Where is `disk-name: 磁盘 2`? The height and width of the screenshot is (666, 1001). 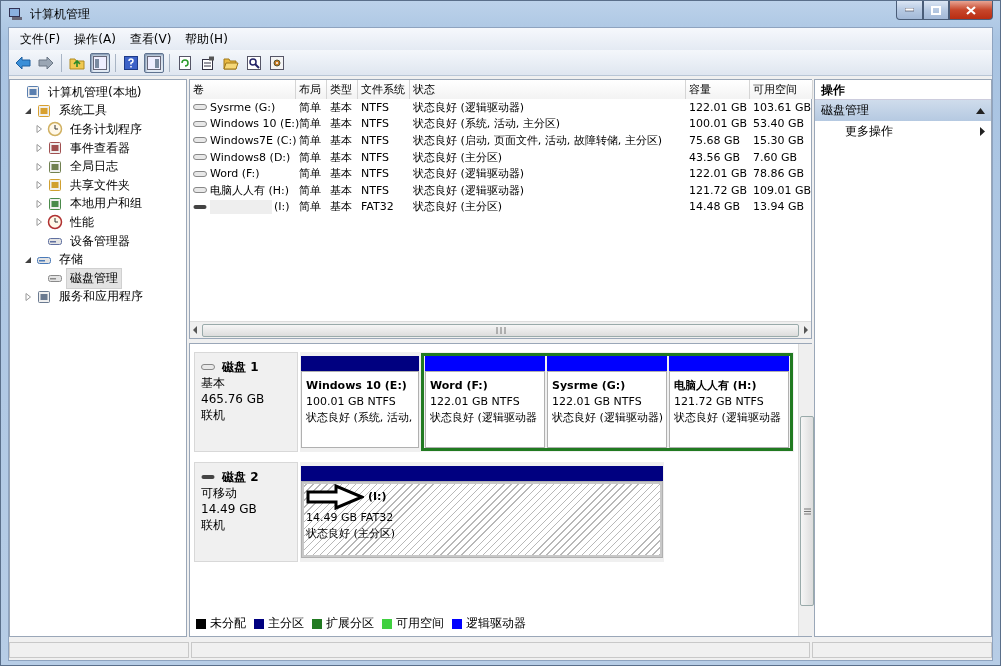 disk-name: 磁盘 2 is located at coordinates (240, 477).